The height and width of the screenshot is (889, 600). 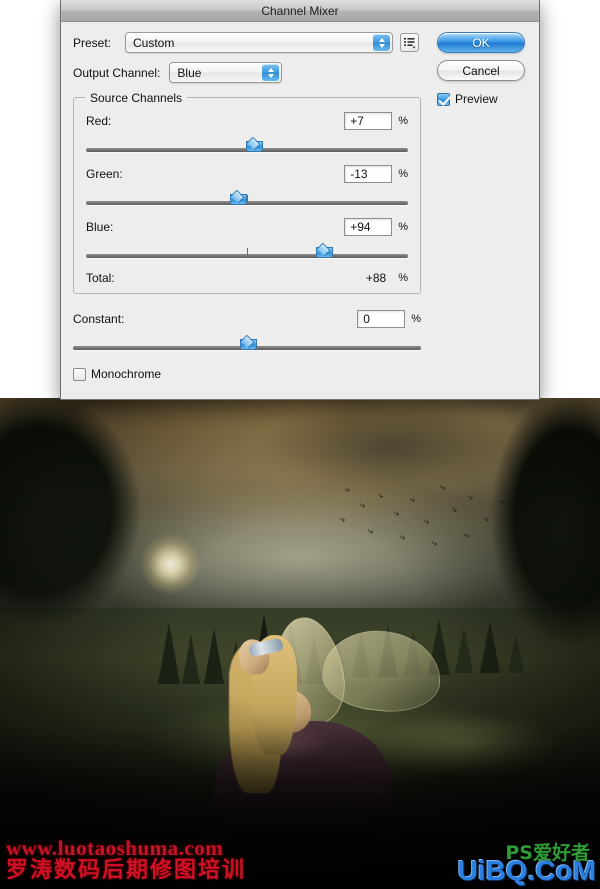 I want to click on green-channel-row: Green: -13 %, so click(x=247, y=174).